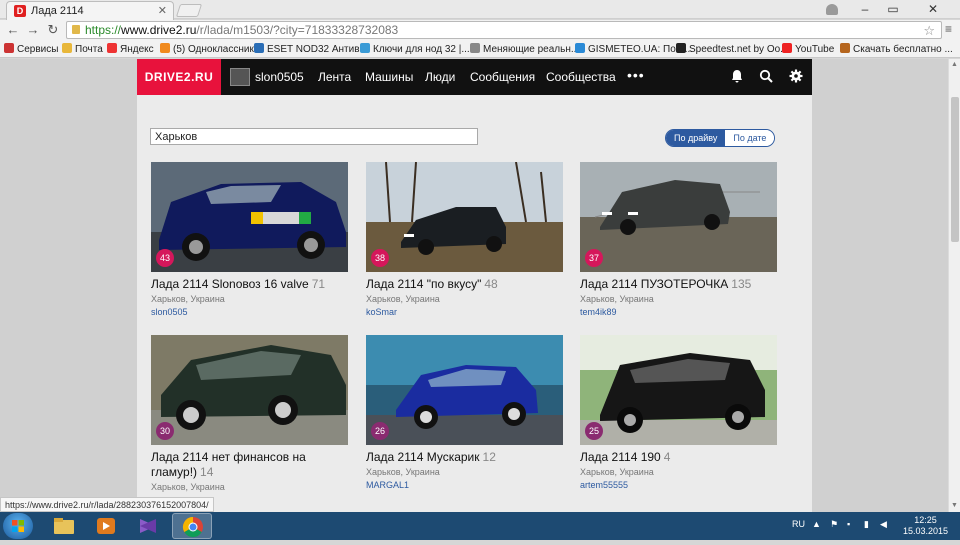 This screenshot has width=960, height=545. Describe the element at coordinates (82, 49) in the screenshot. I see `bookmark-item: Почта` at that location.